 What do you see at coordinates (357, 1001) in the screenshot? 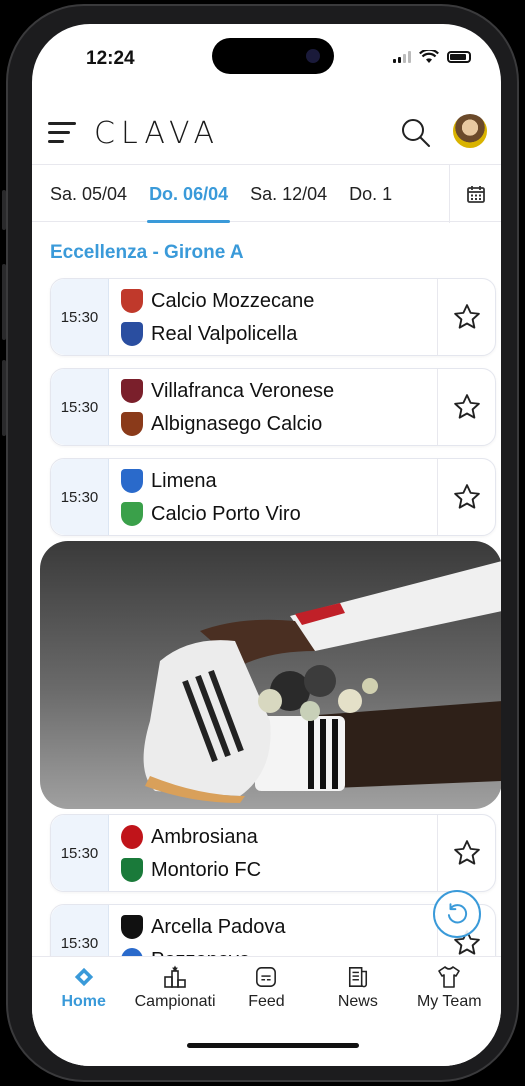
I see `tab-label: News` at bounding box center [357, 1001].